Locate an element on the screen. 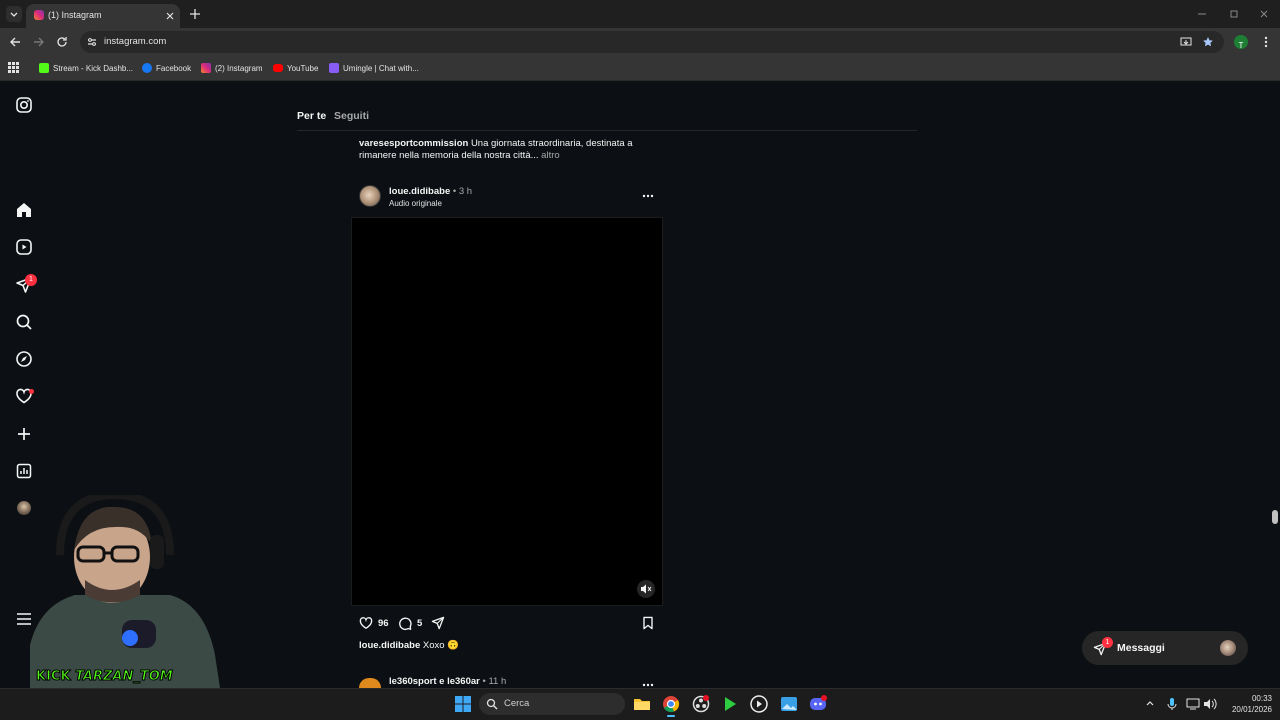 This screenshot has width=1280, height=720. comments-count: 5 is located at coordinates (419, 623).